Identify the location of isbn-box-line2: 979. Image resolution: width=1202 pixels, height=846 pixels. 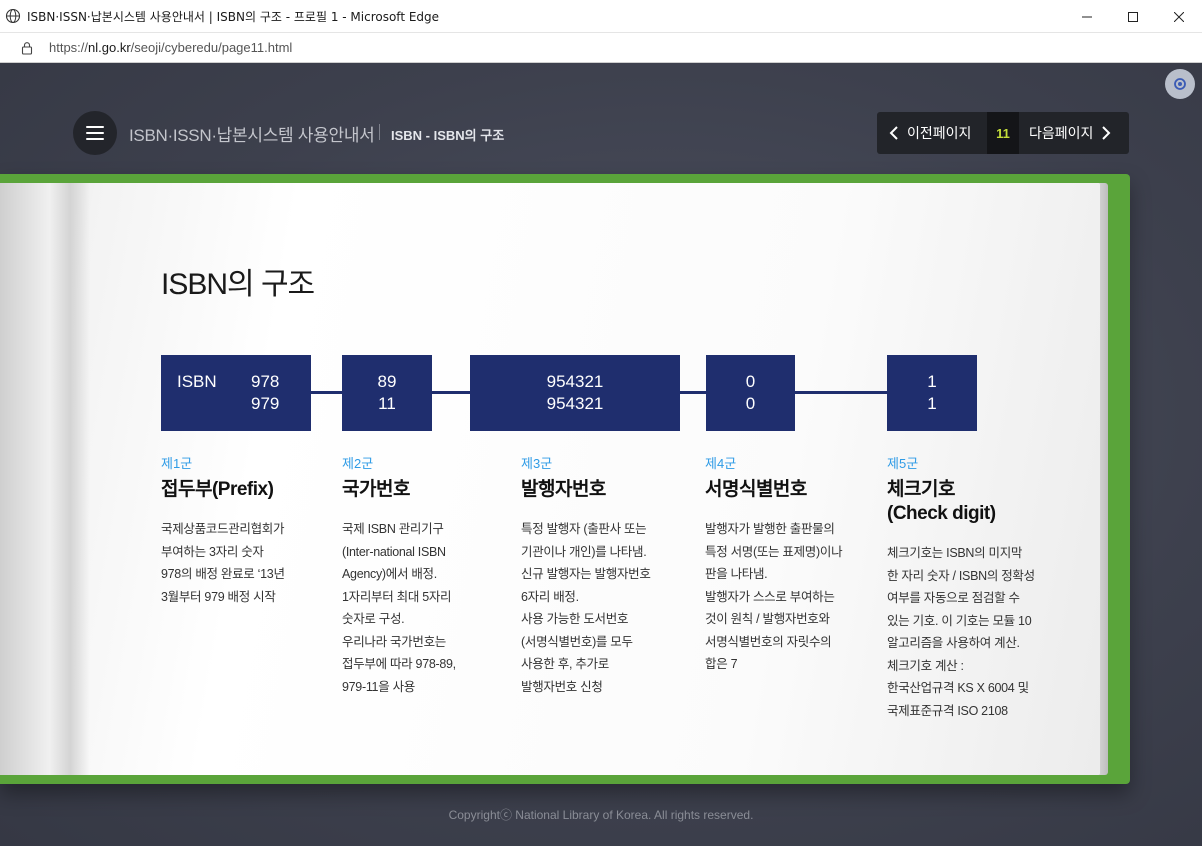
(265, 403).